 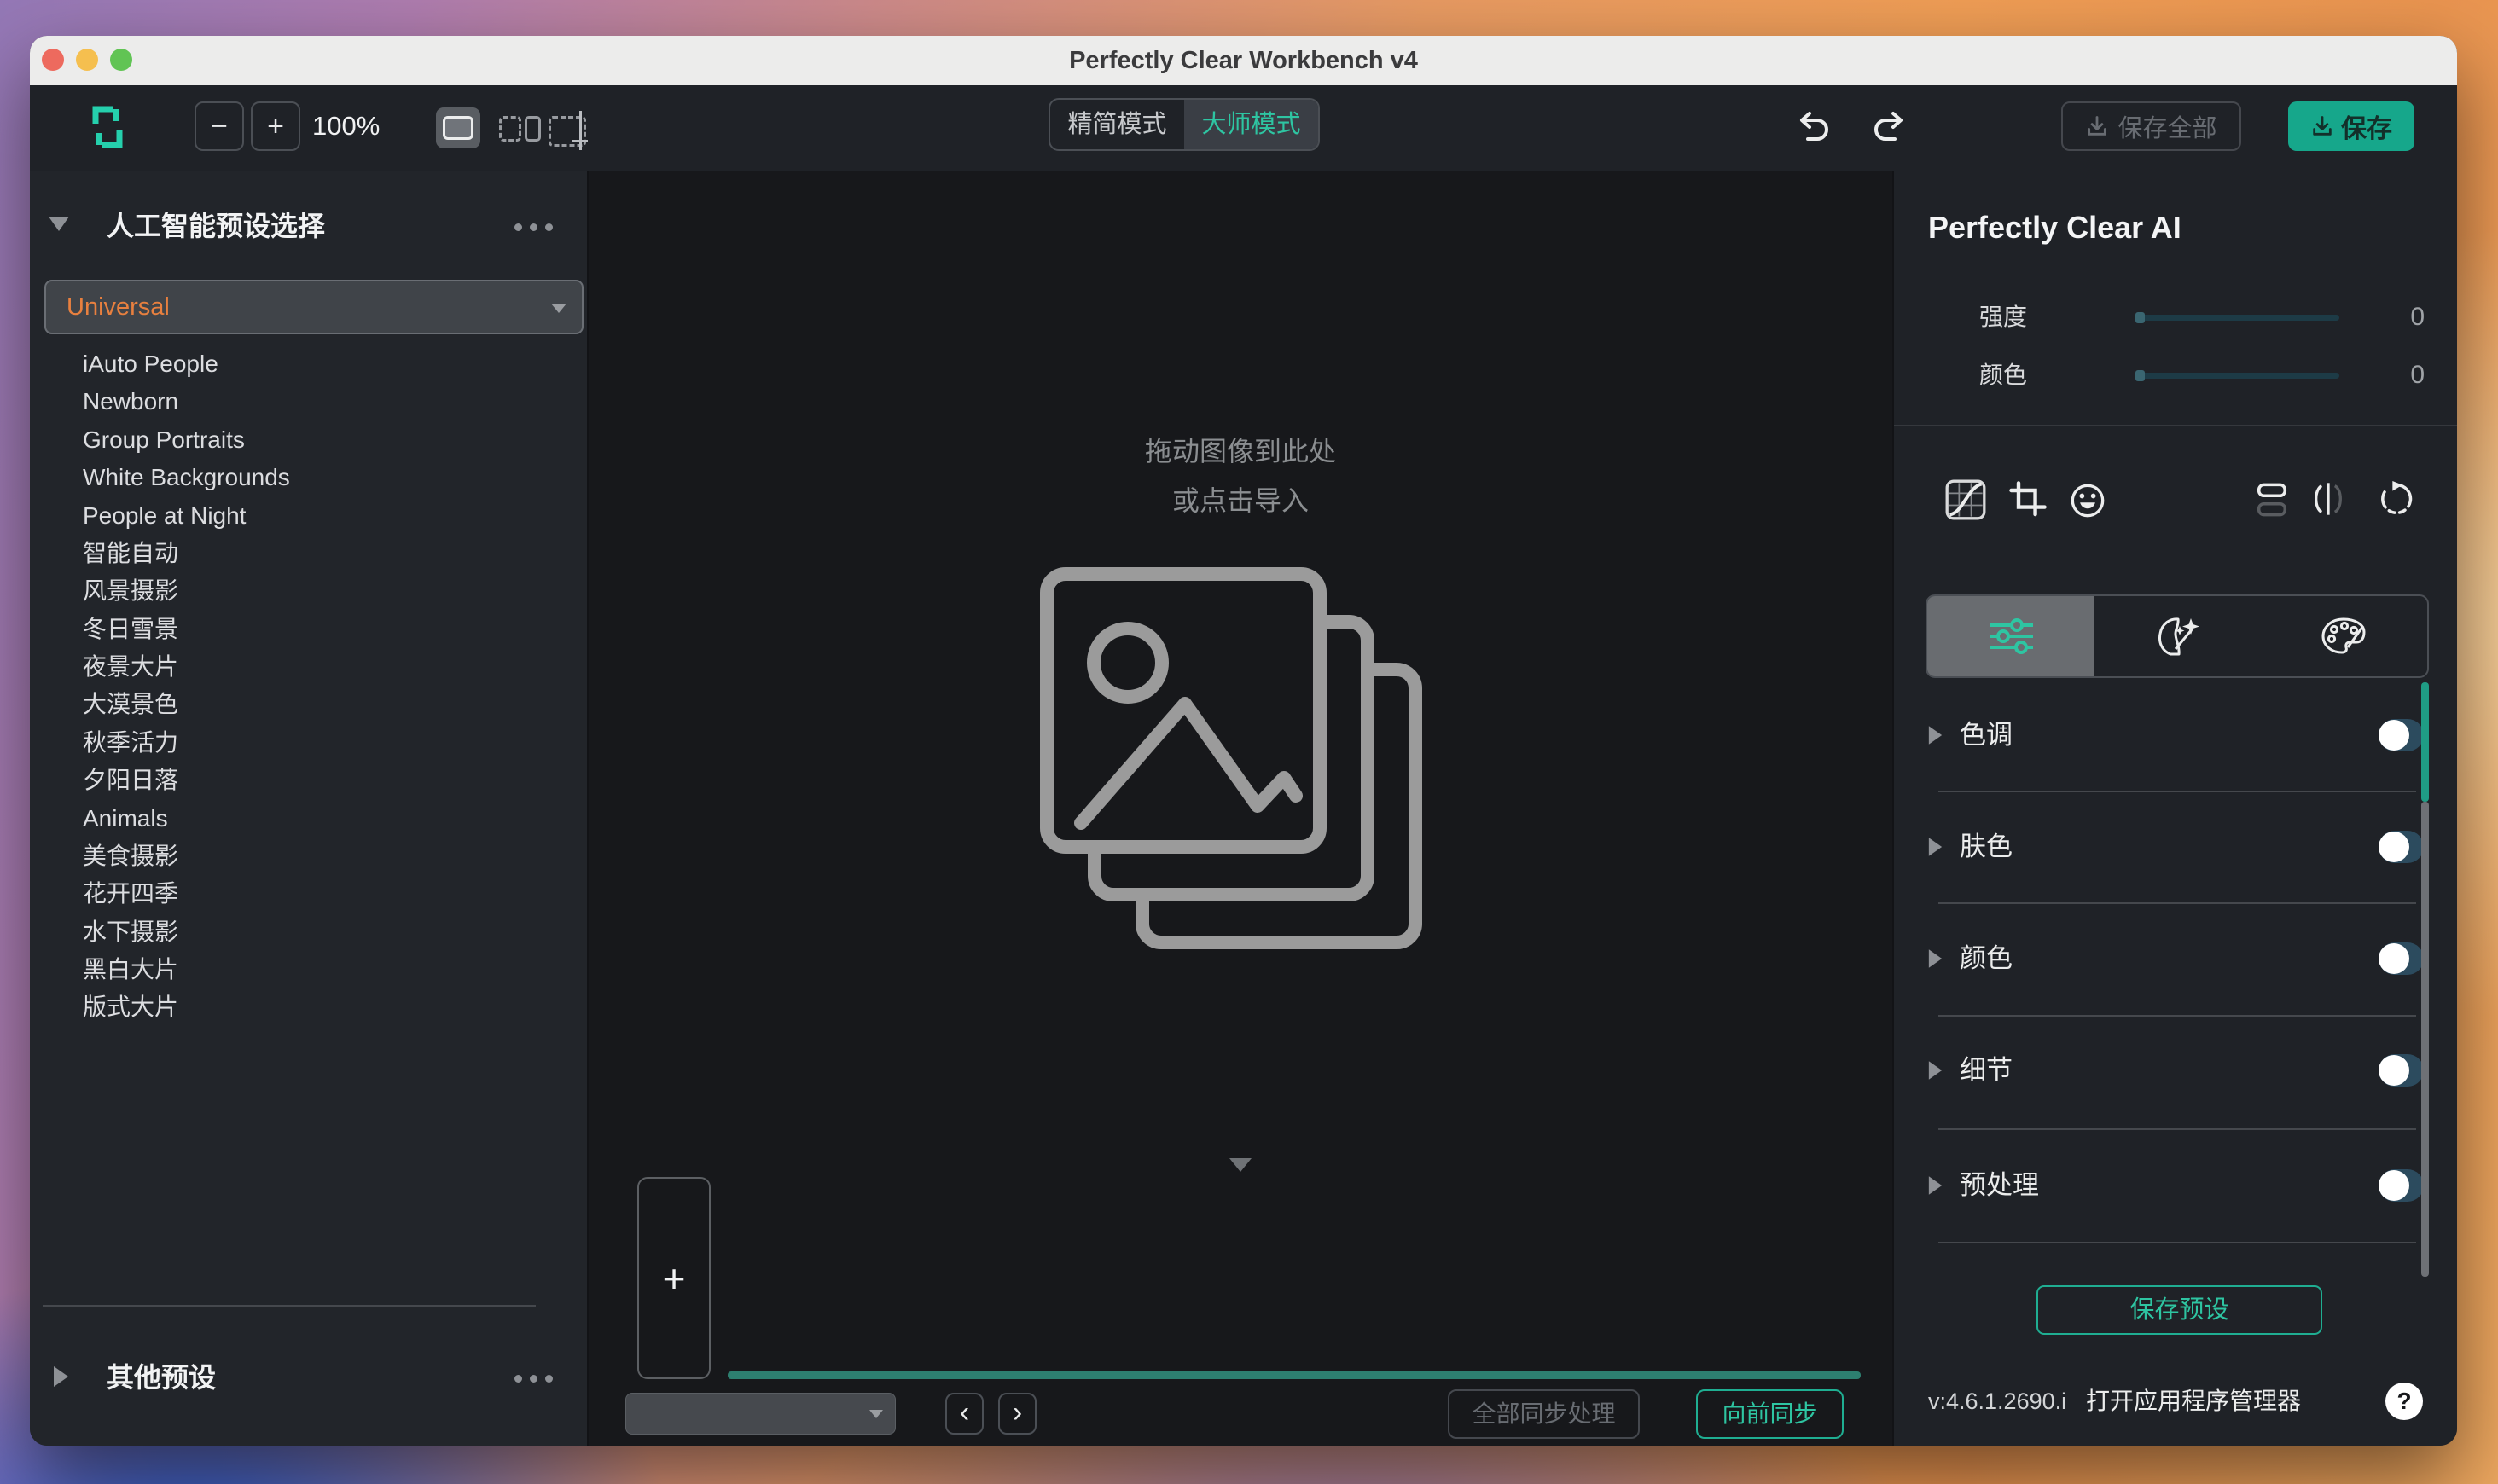 I want to click on app-logo-icon, so click(x=107, y=127).